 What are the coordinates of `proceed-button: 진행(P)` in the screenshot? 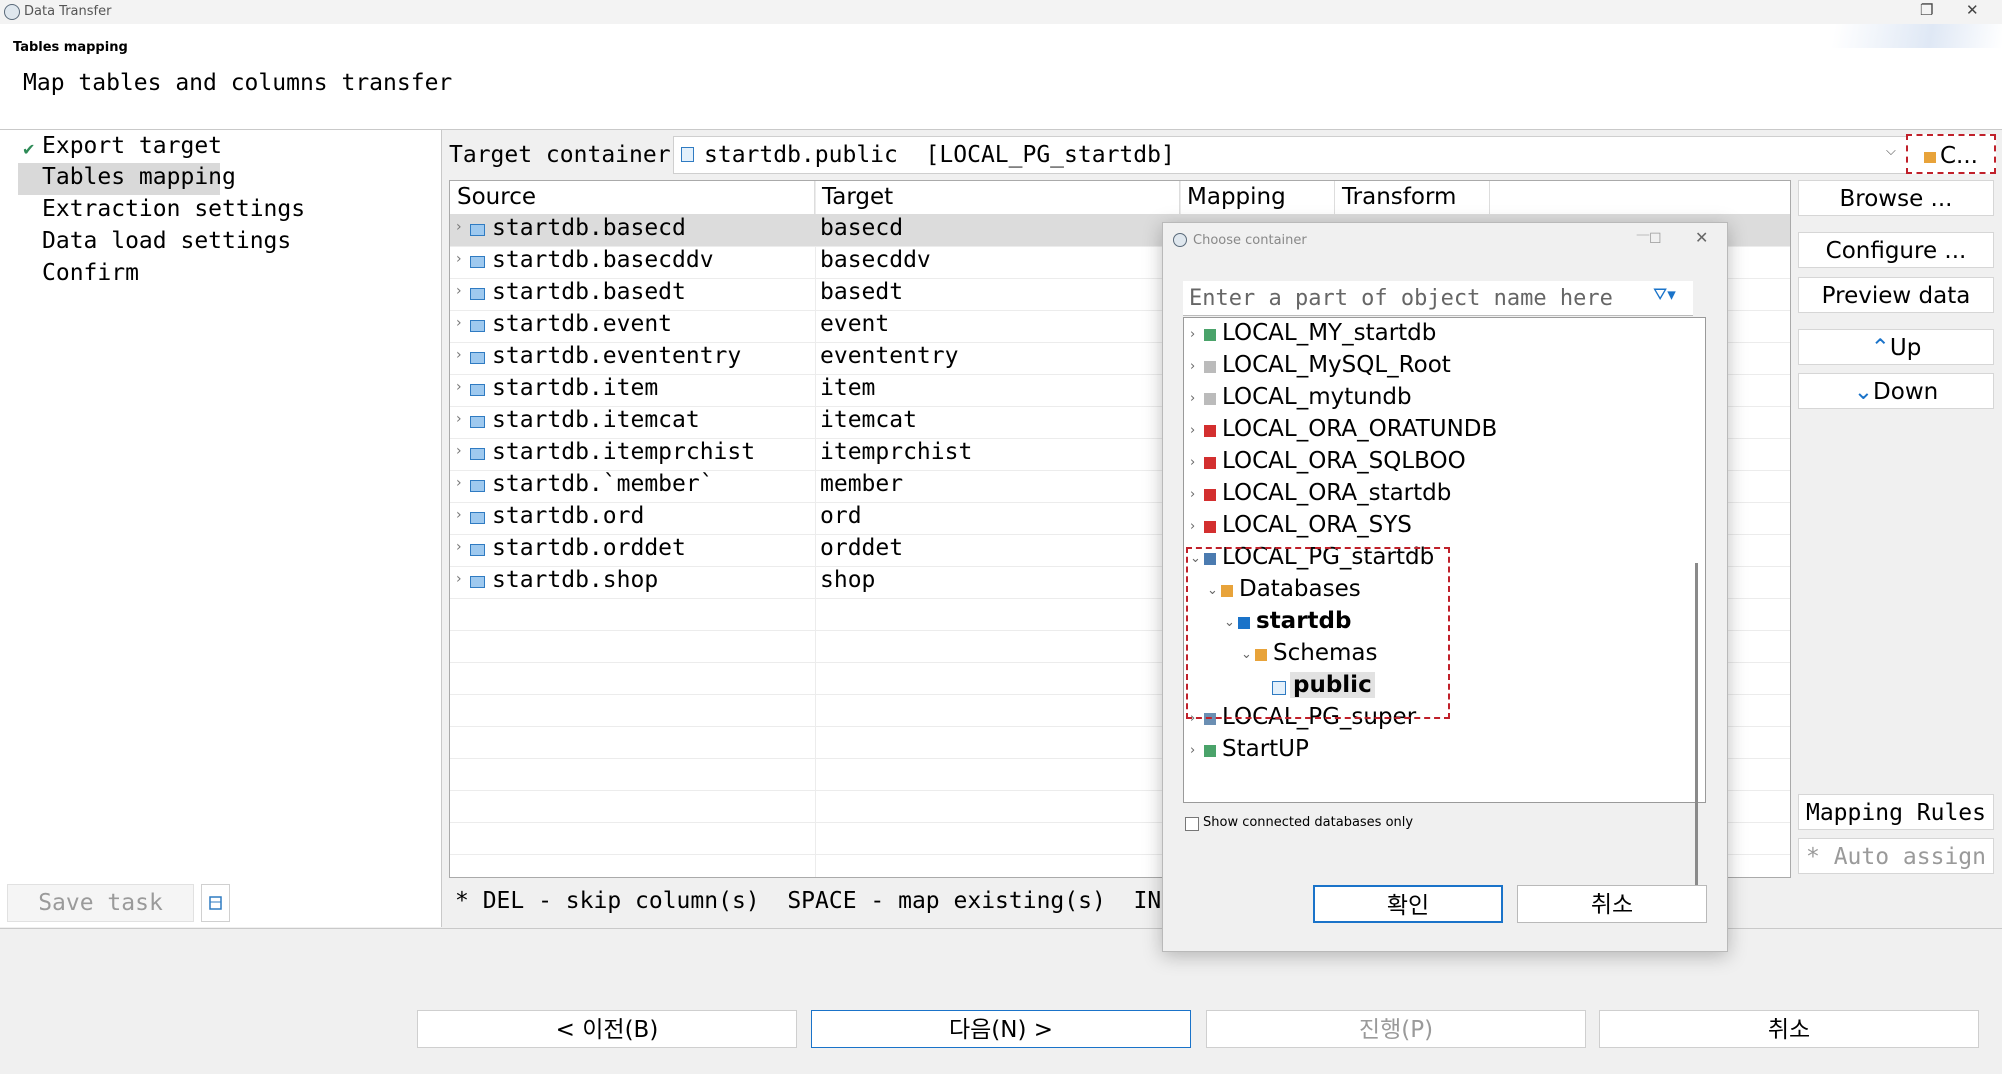 It's located at (1396, 1029).